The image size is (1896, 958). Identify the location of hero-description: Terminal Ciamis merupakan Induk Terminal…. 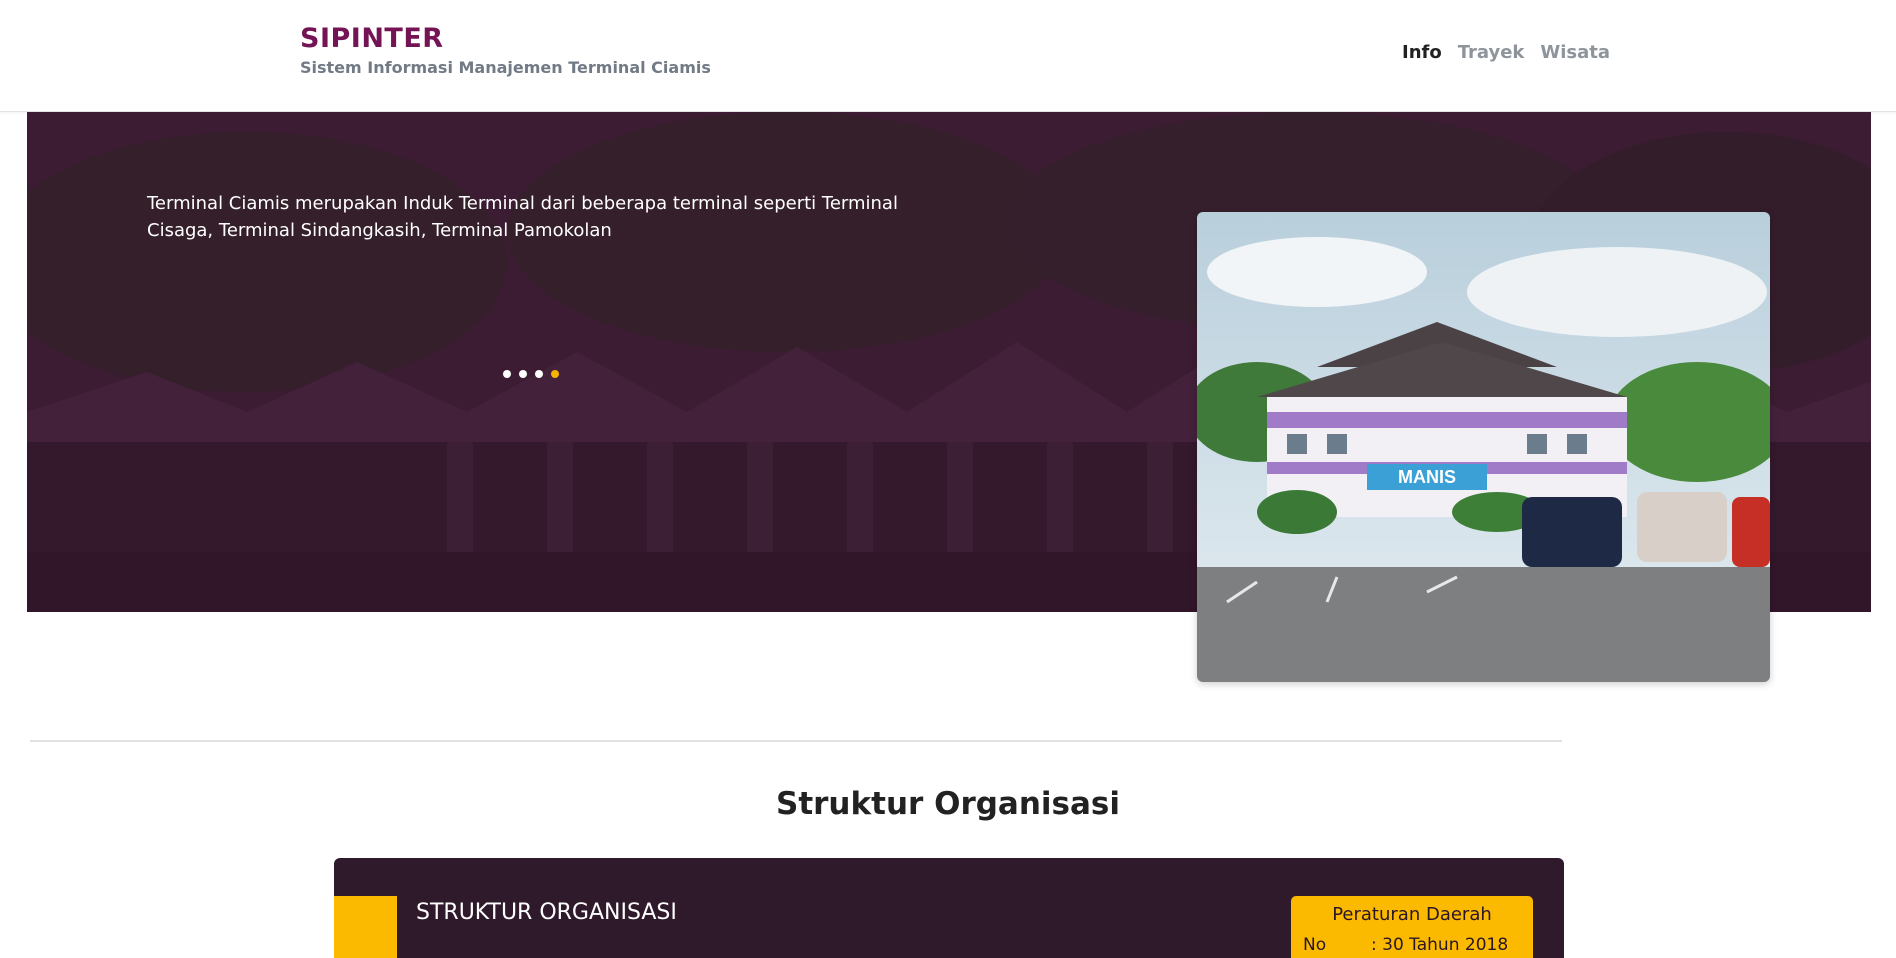
(522, 217).